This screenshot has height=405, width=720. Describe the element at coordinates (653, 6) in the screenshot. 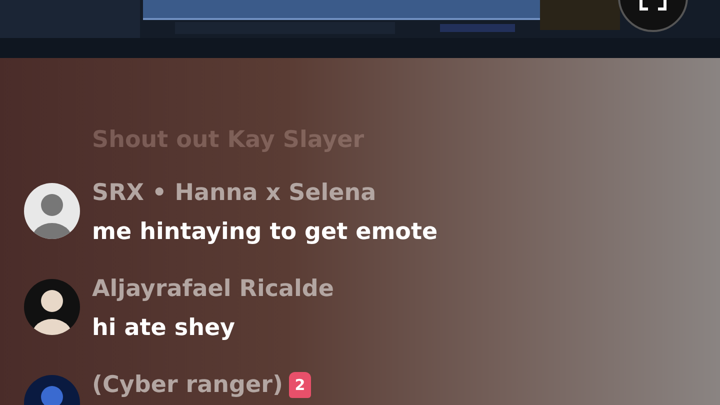

I see `bracket-icon` at that location.